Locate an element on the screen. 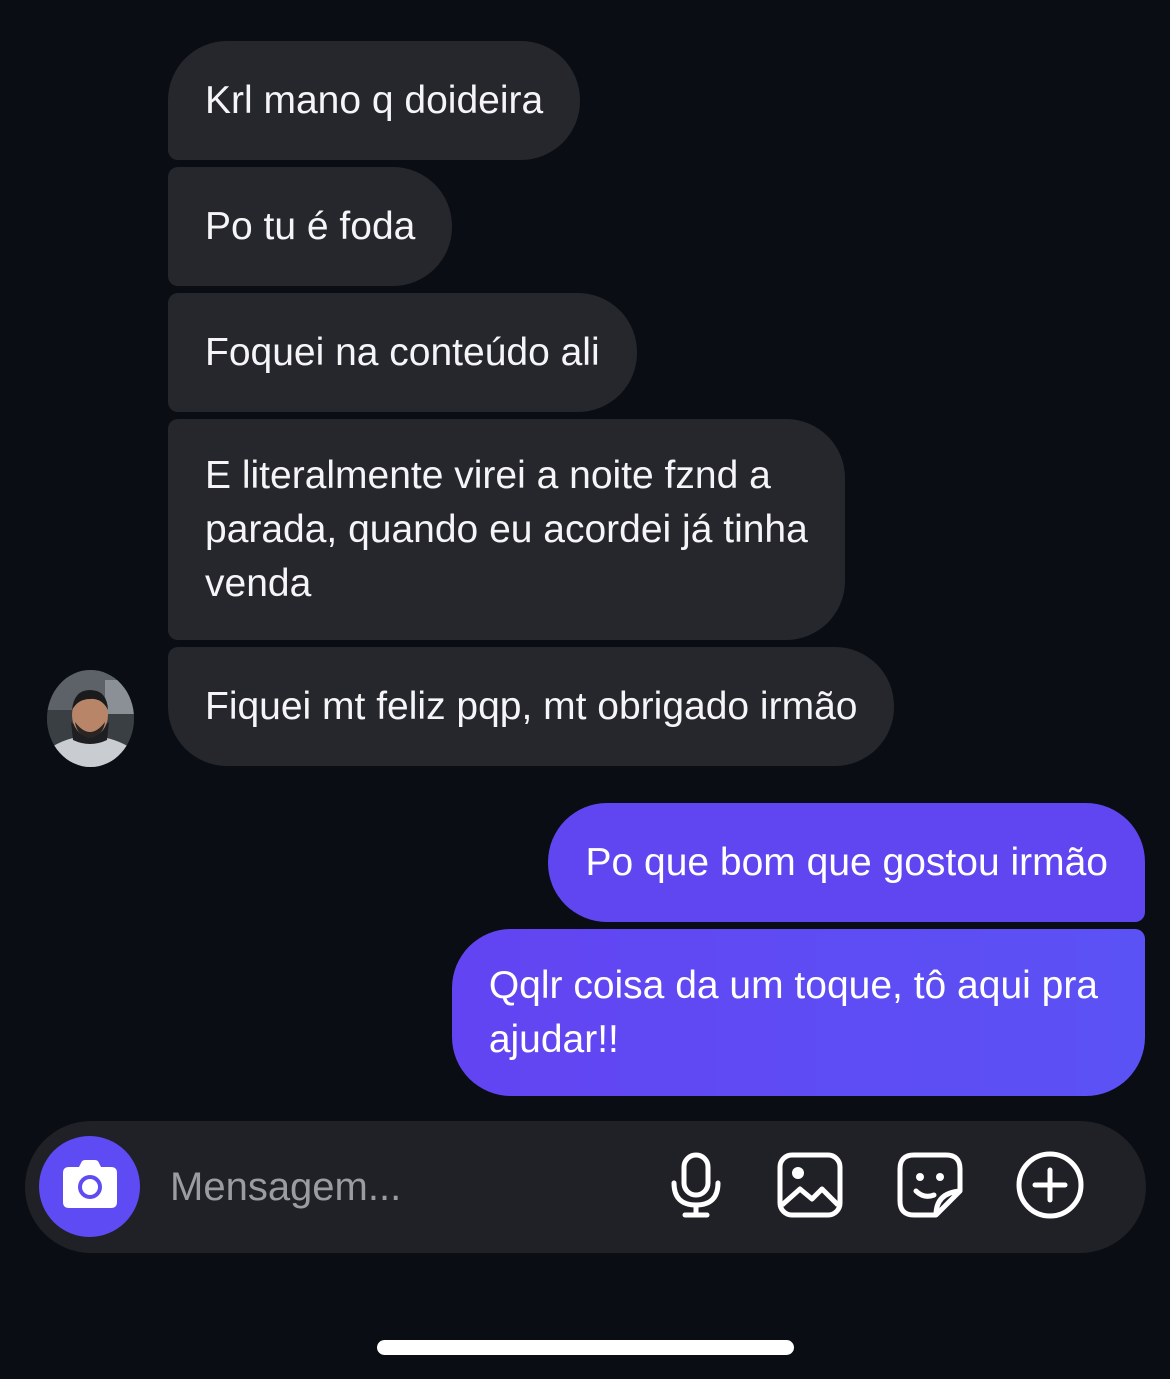 This screenshot has width=1170, height=1379. message-composer is located at coordinates (585, 1187).